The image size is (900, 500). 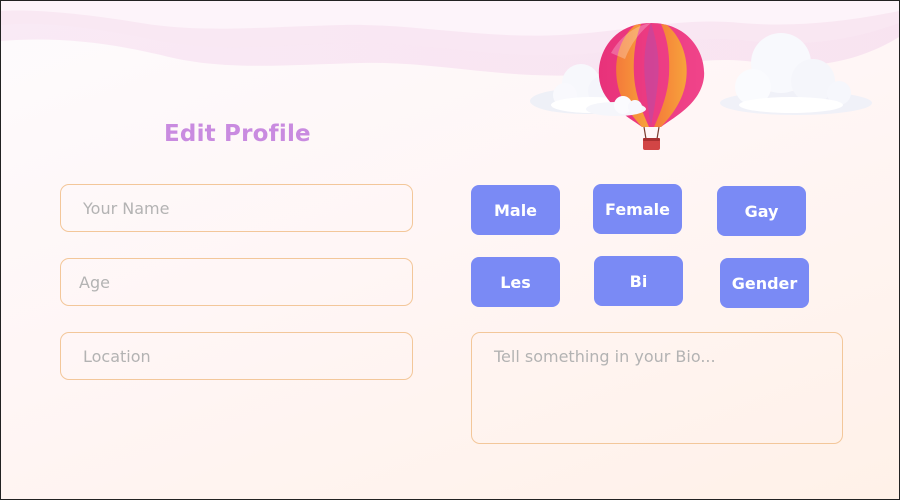 I want to click on gender-option-bi-button: Bi, so click(x=638, y=281).